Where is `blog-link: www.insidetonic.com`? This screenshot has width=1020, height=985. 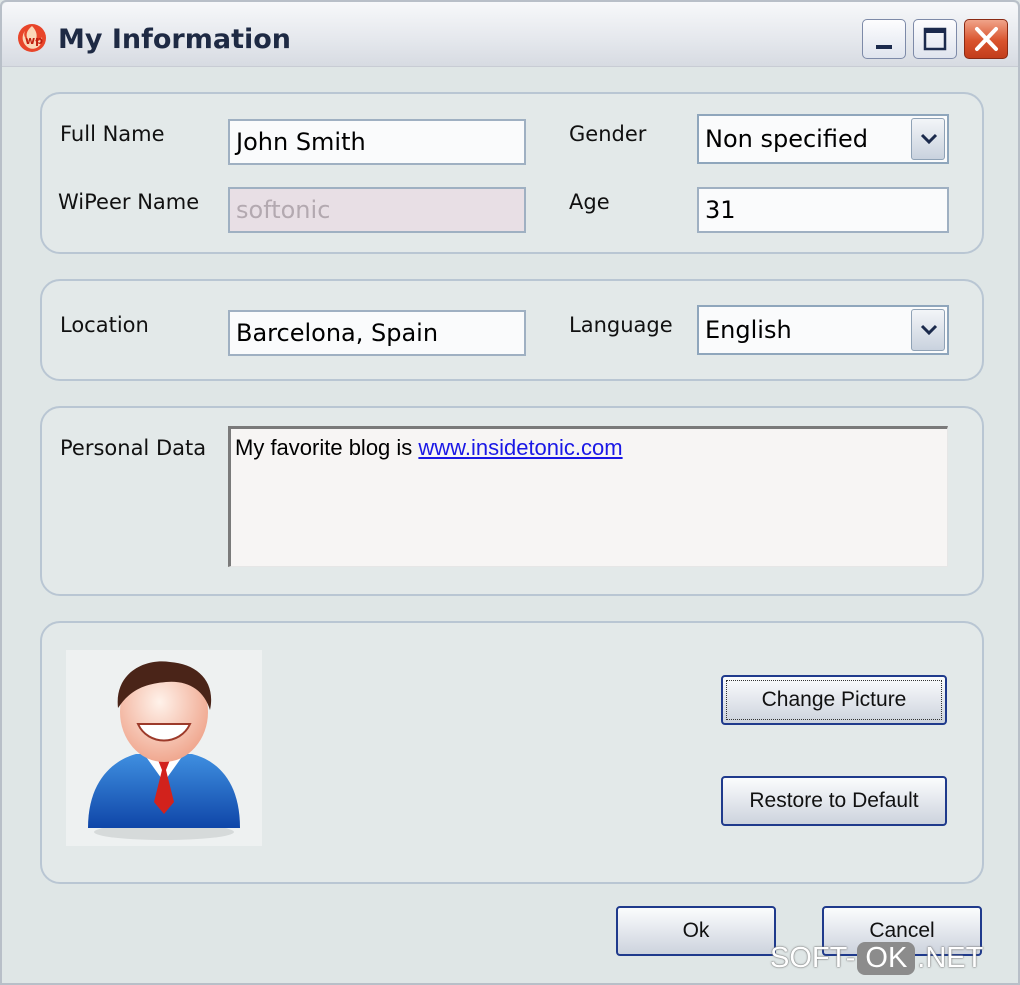
blog-link: www.insidetonic.com is located at coordinates (520, 447).